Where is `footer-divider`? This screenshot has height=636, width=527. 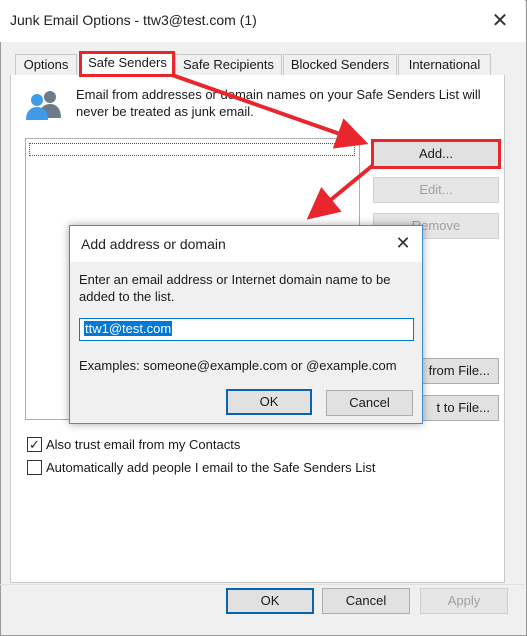 footer-divider is located at coordinates (262, 584).